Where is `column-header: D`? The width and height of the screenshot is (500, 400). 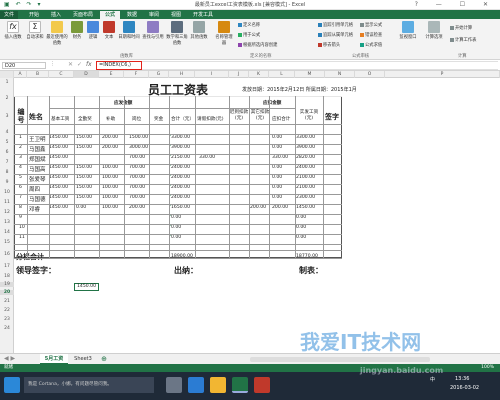 column-header: D is located at coordinates (86, 74).